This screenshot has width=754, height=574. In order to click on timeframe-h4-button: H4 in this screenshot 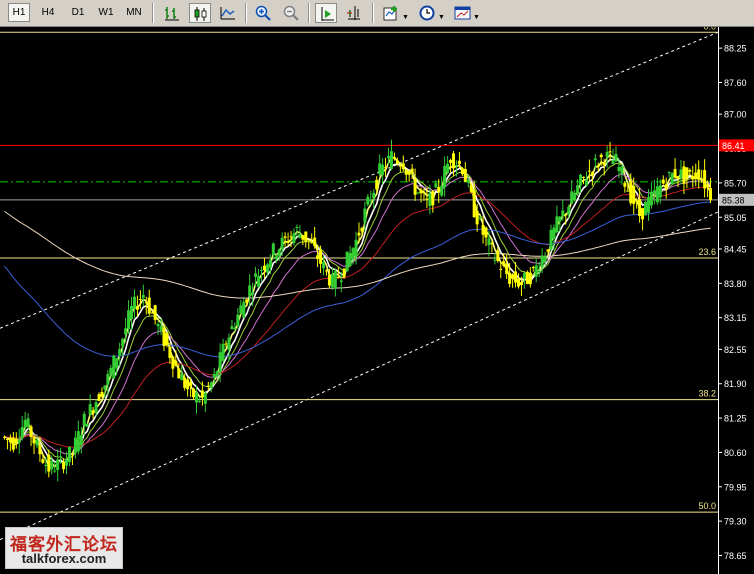, I will do `click(48, 12)`.